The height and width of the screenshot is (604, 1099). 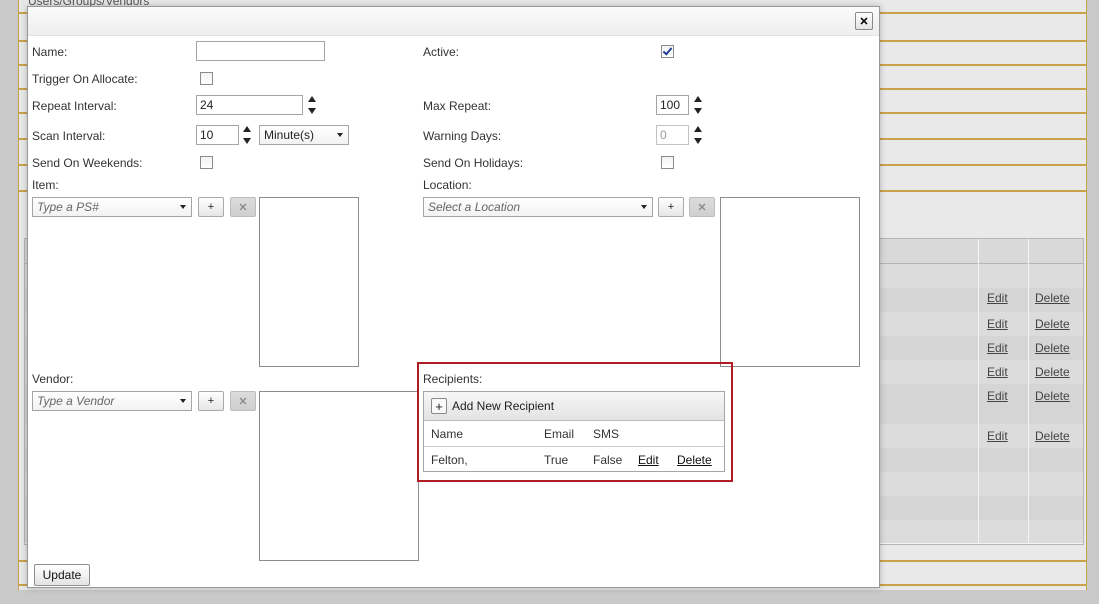 I want to click on repeat-interval-input, so click(x=249, y=105).